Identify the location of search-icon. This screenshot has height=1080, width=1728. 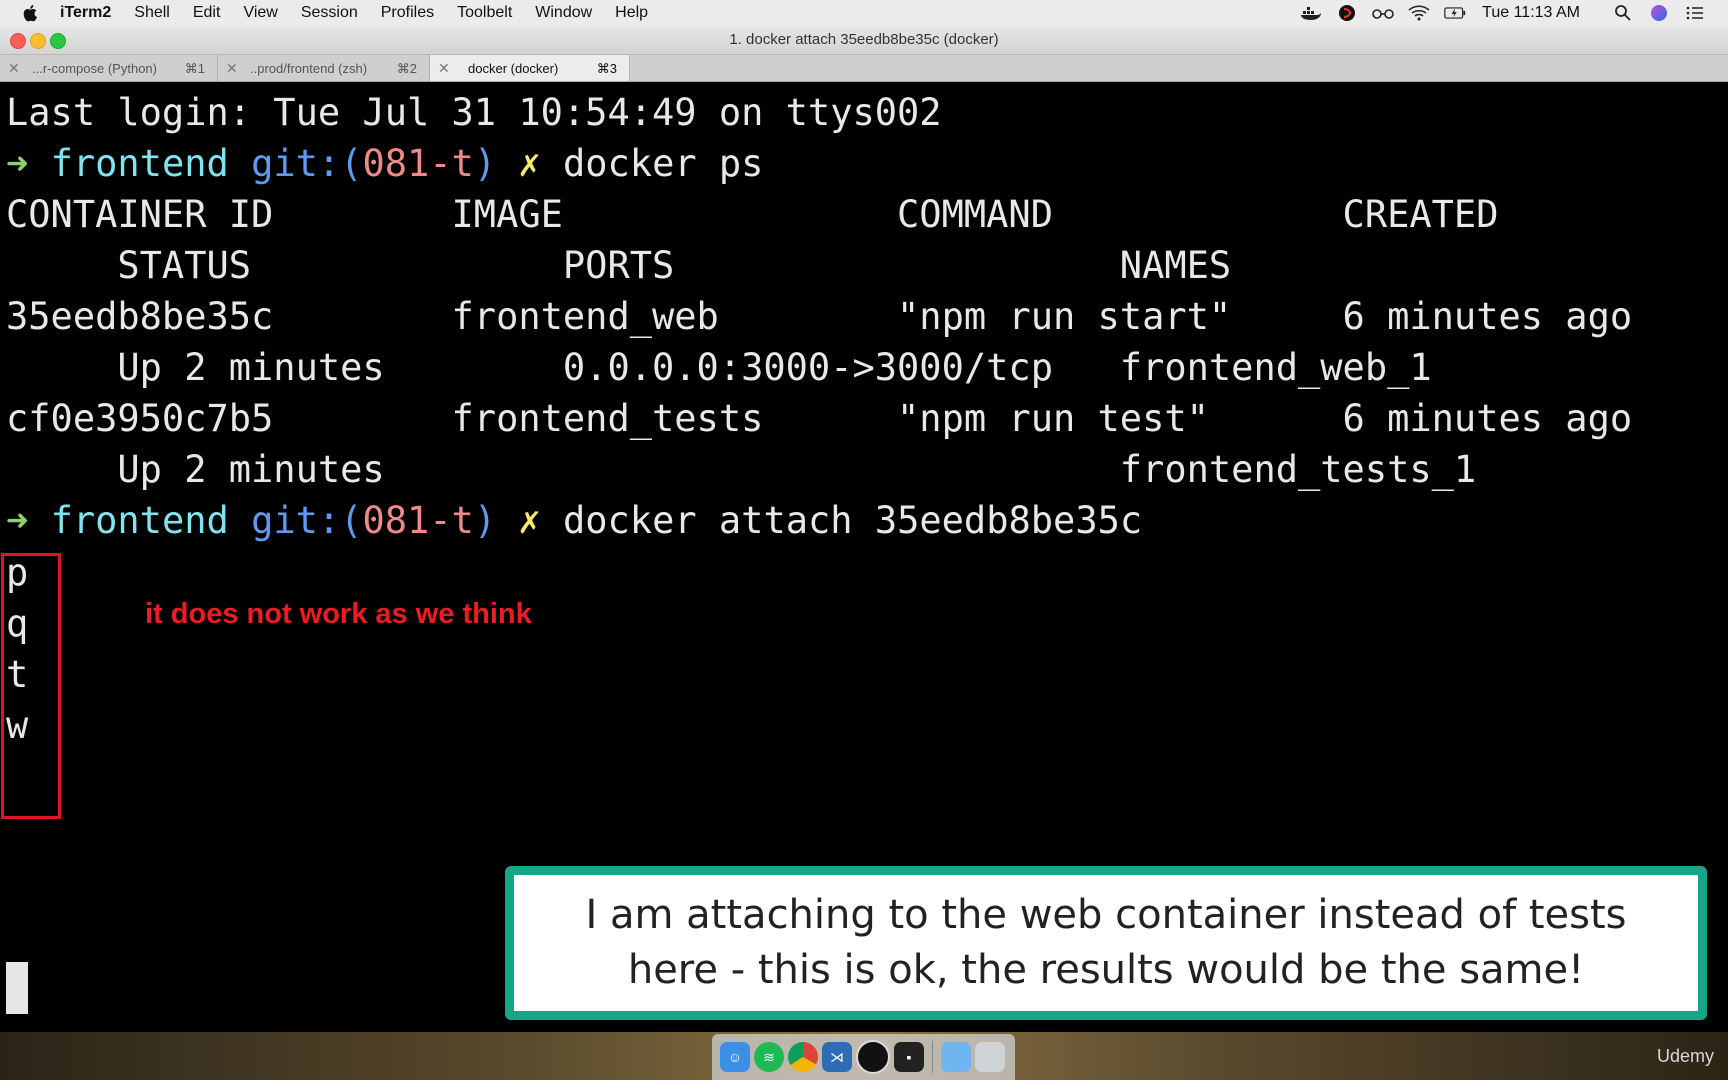
(1623, 13).